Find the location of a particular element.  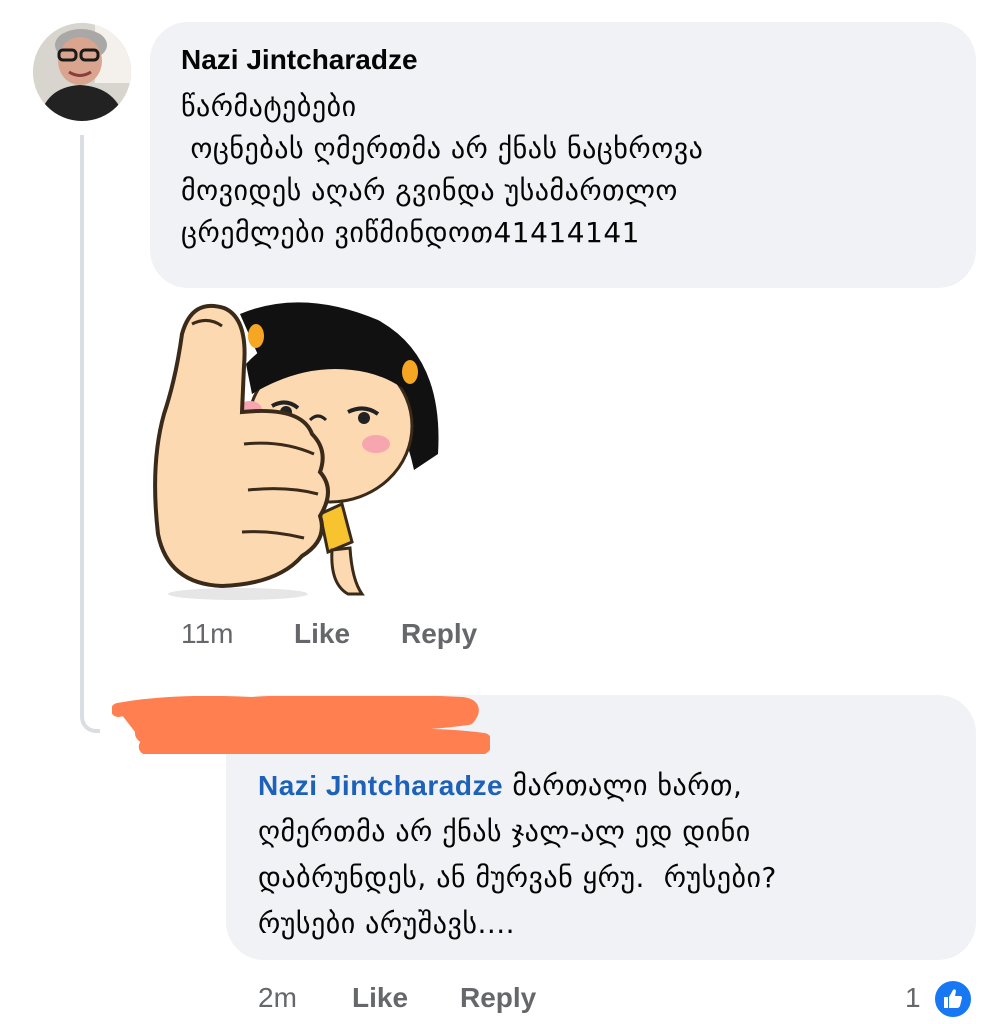

redaction-mark is located at coordinates (301, 727).